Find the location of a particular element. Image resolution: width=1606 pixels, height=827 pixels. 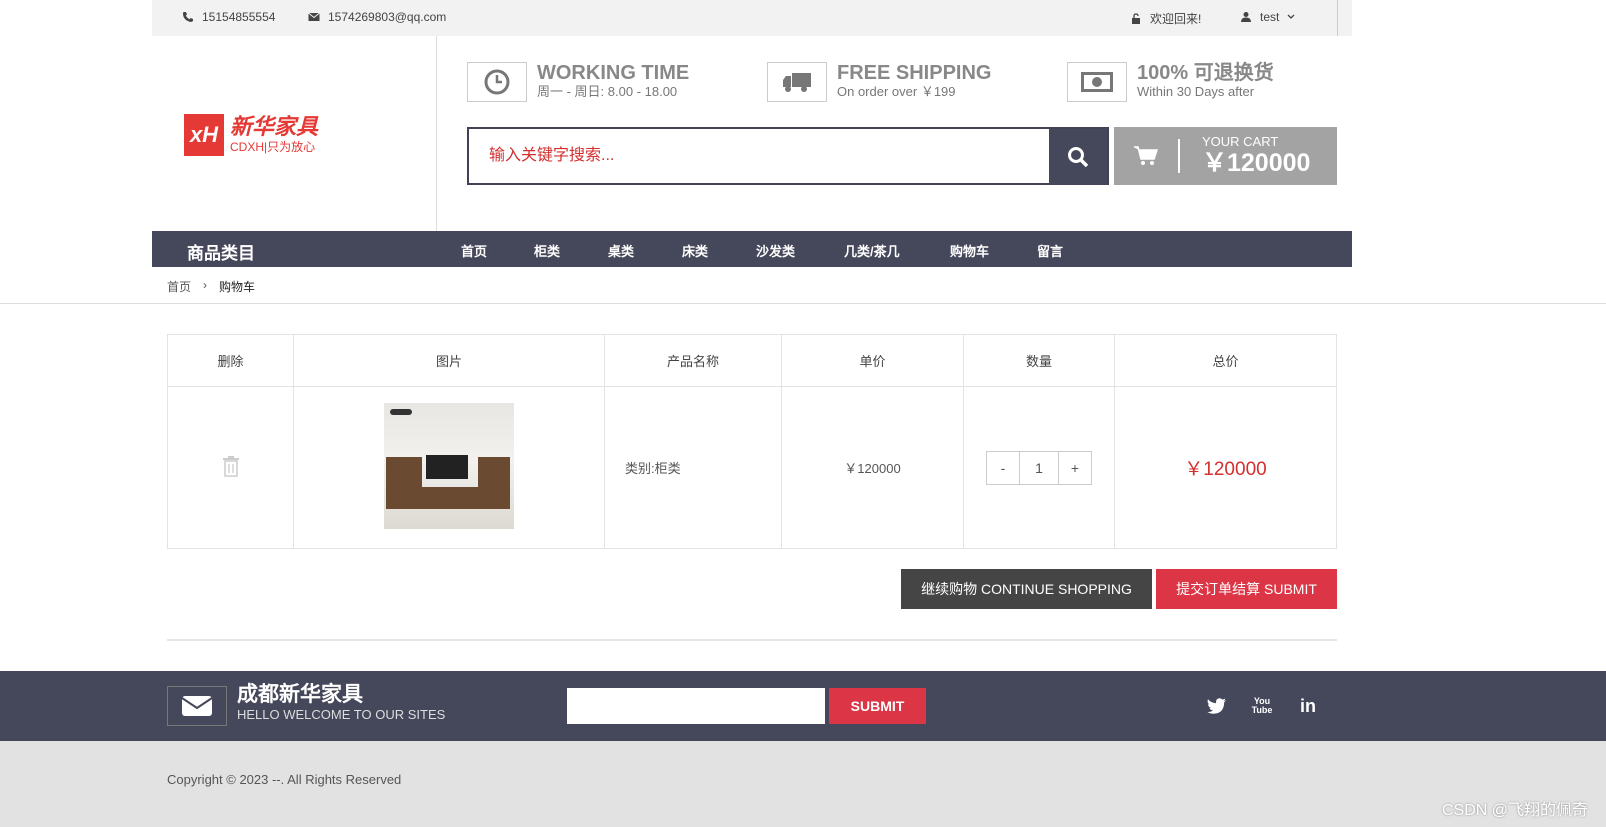

money-icon is located at coordinates (1097, 82).